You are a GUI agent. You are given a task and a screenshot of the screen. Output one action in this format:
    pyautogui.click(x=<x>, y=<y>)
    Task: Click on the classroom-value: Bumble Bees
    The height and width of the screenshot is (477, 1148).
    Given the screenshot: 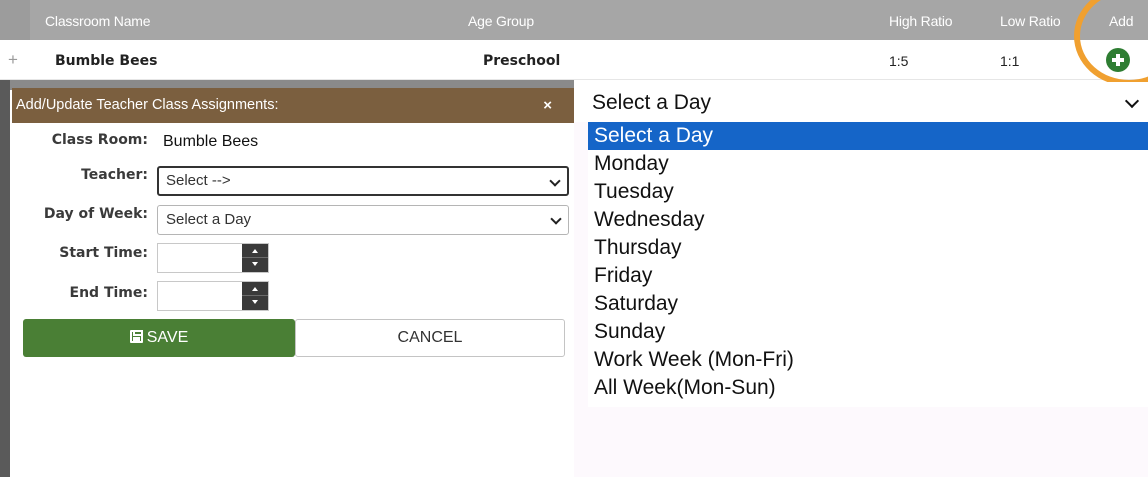 What is the action you would take?
    pyautogui.click(x=211, y=141)
    